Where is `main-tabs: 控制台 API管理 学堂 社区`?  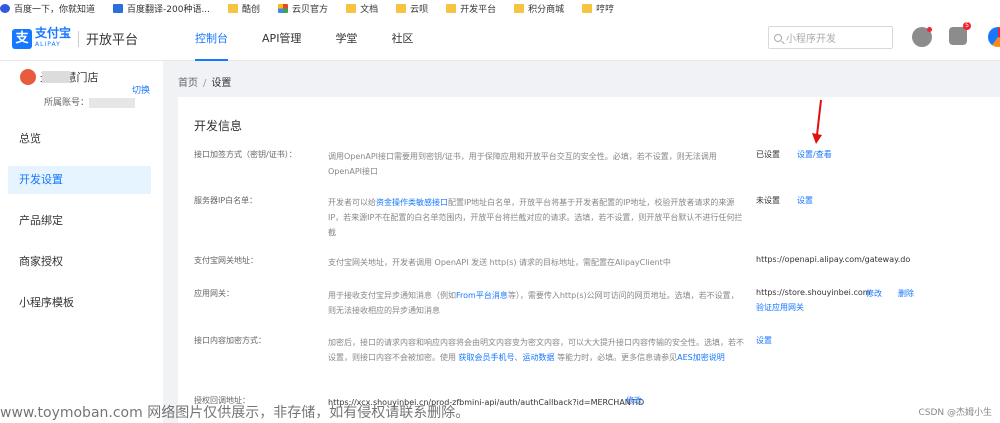 main-tabs: 控制台 API管理 学堂 社区 is located at coordinates (304, 39).